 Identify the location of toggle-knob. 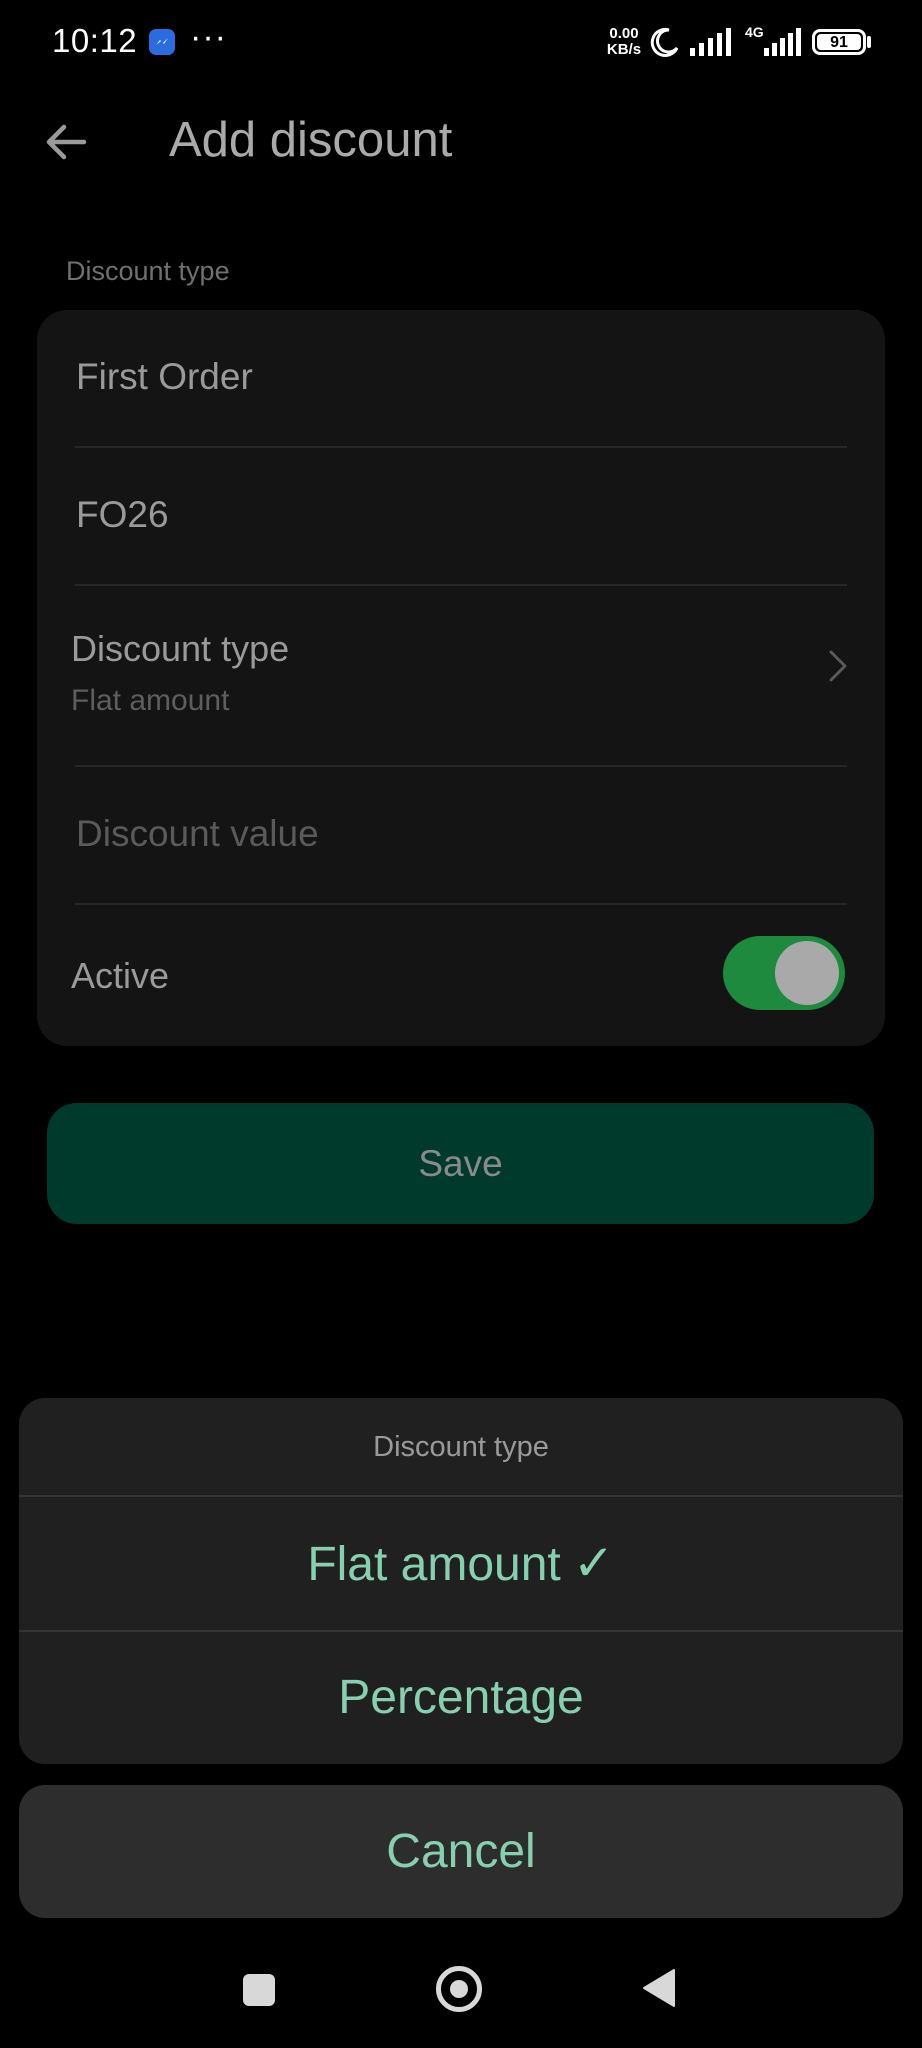
(807, 973).